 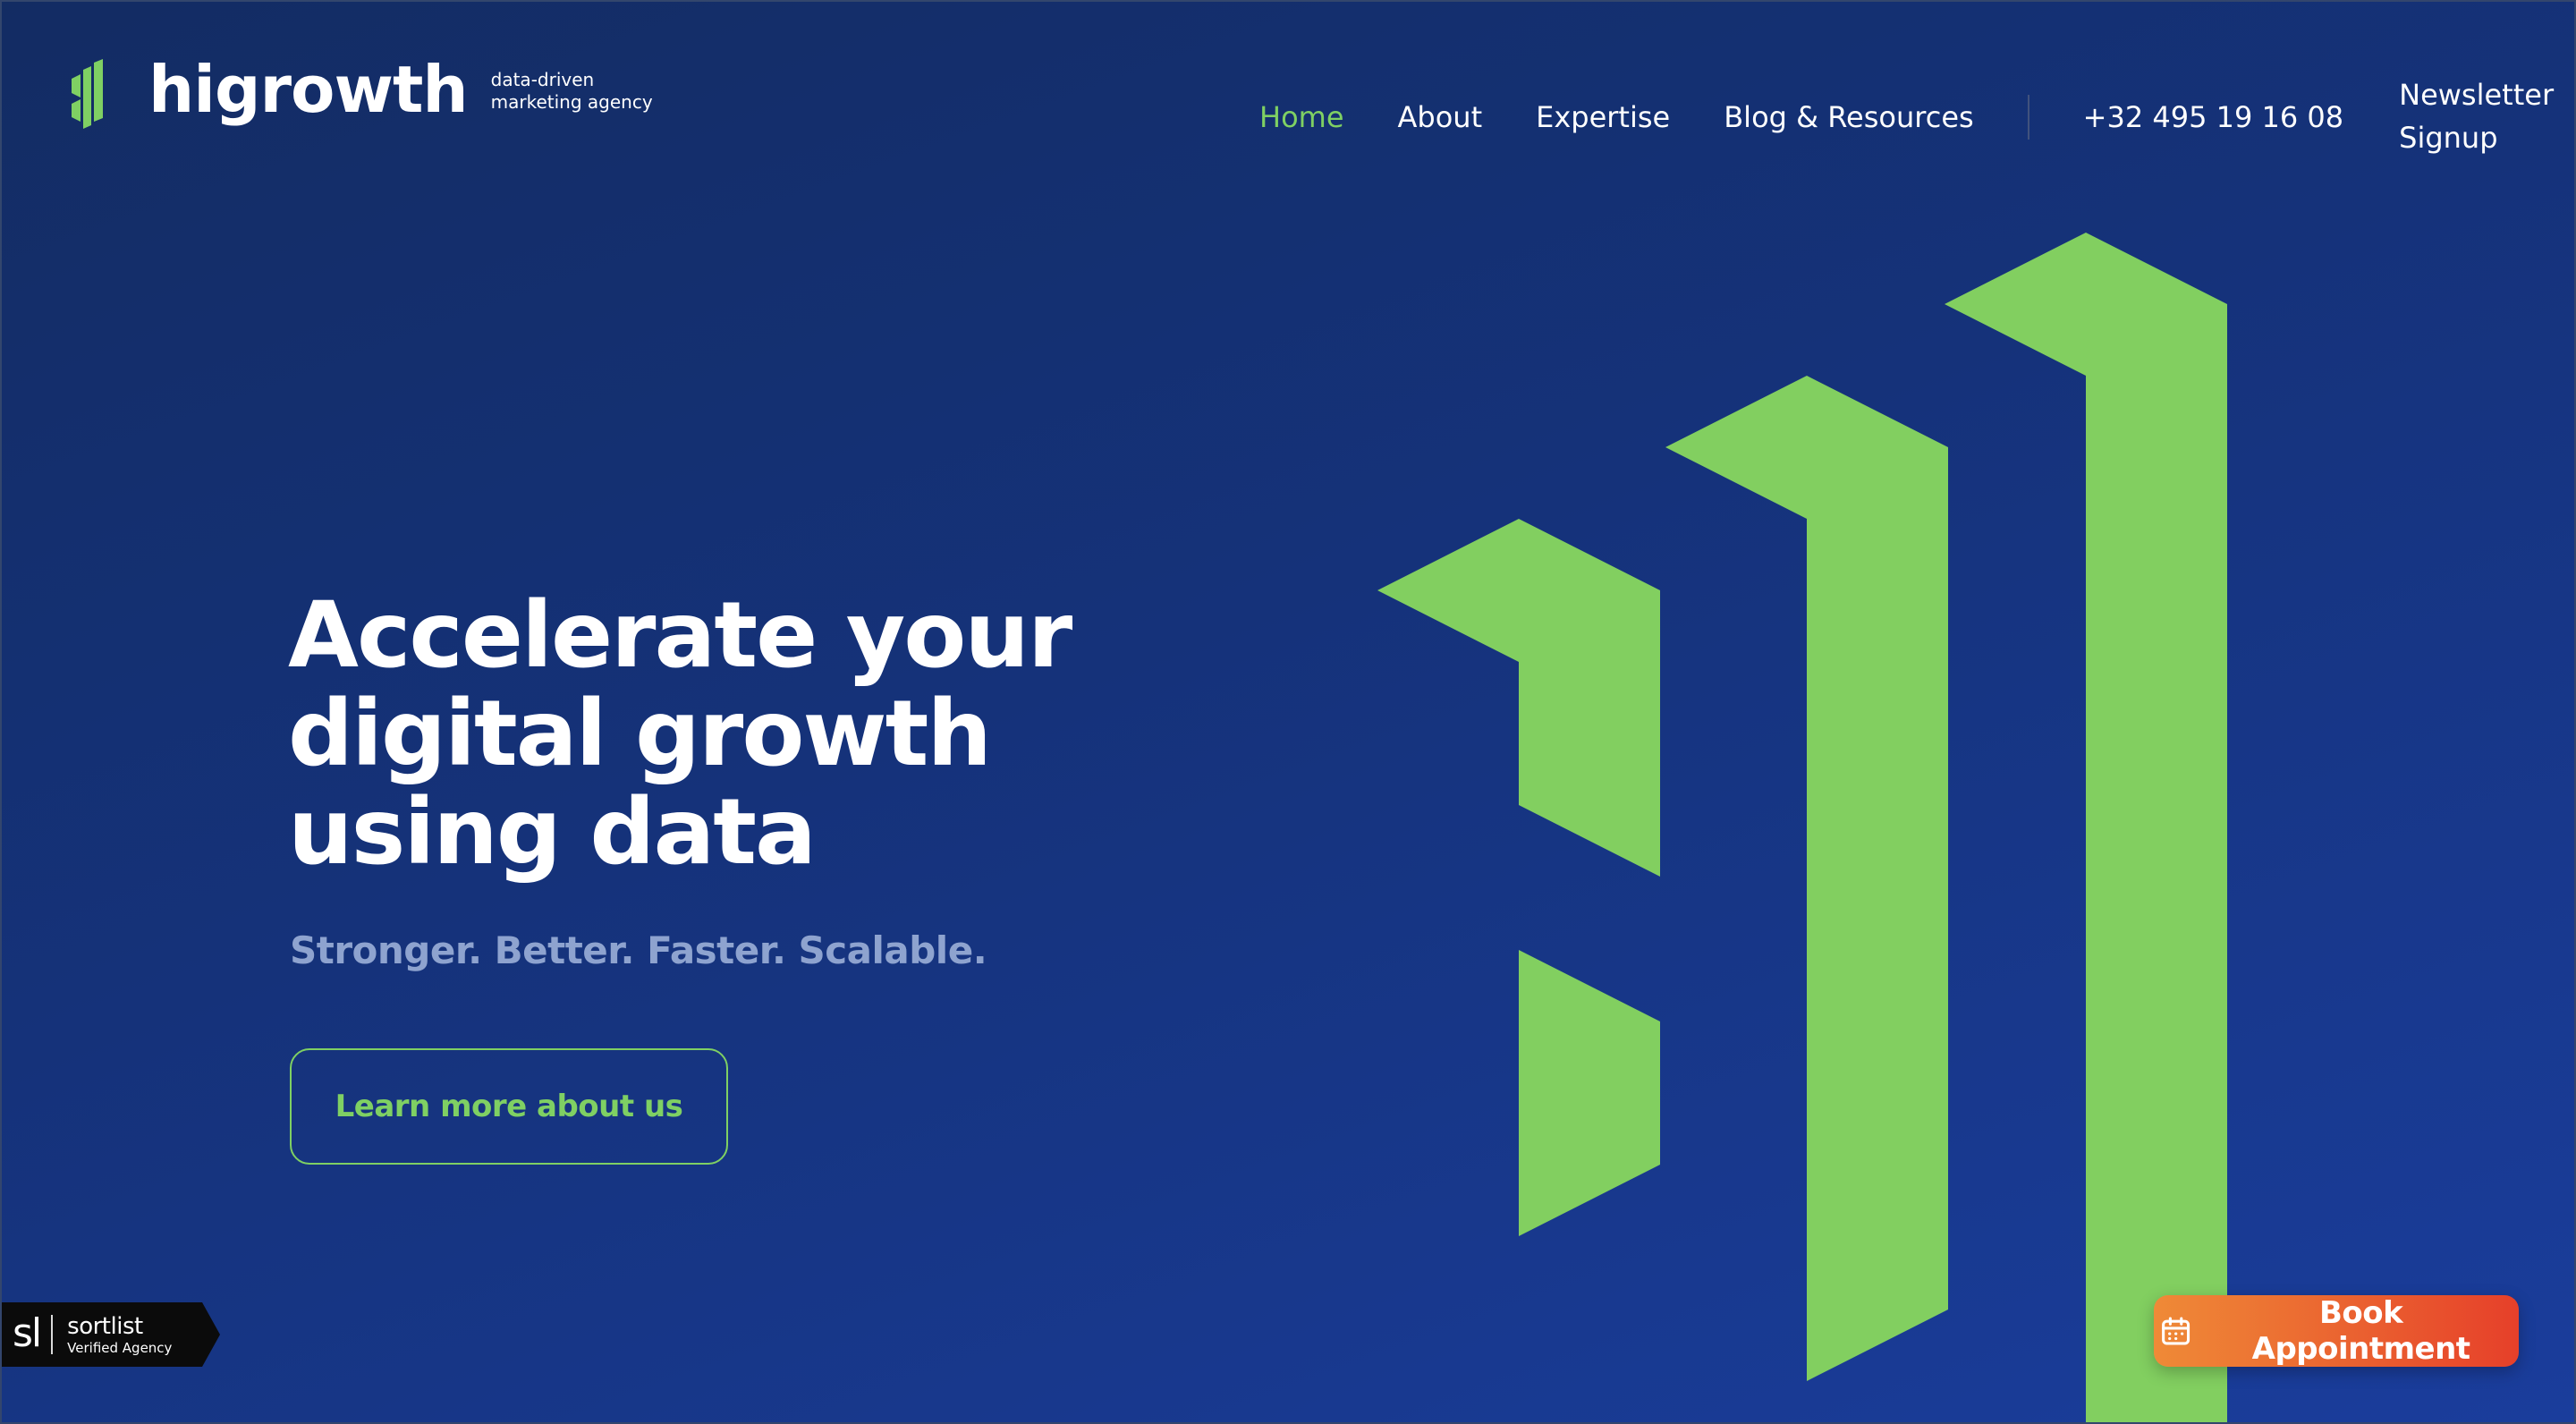 I want to click on nav-divider, so click(x=2028, y=117).